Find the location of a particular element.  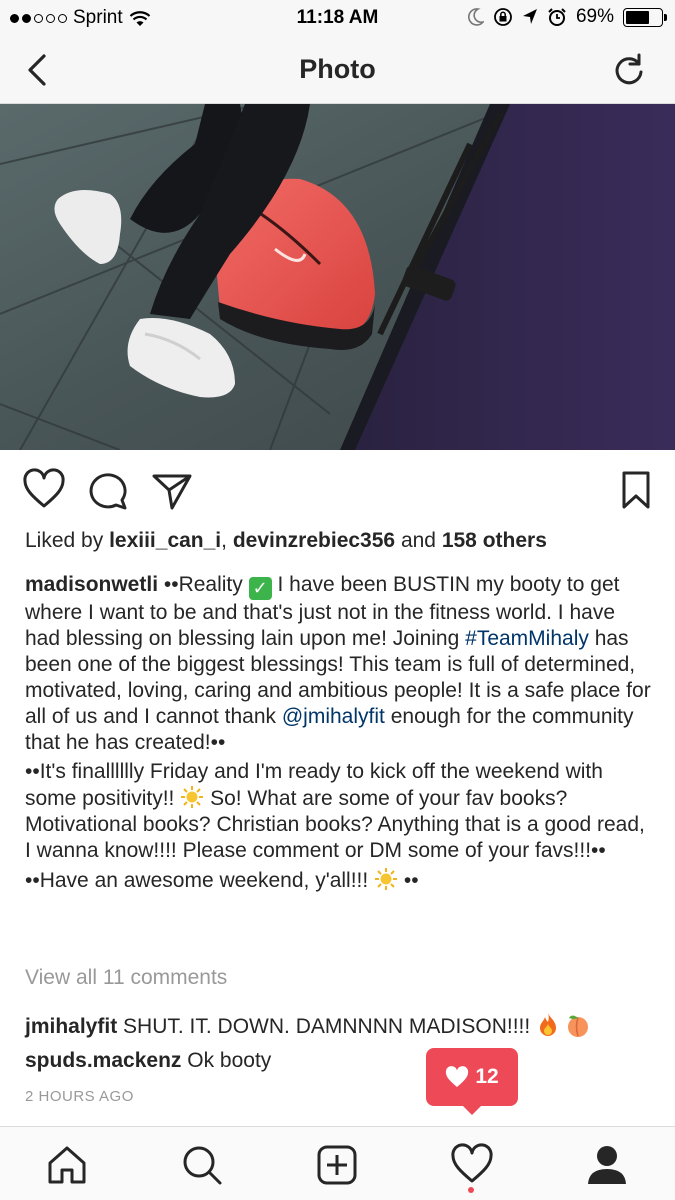

comment-text: SHUT. IT. DOWN. DAMNNNN MADISON!!!! is located at coordinates (327, 1026).